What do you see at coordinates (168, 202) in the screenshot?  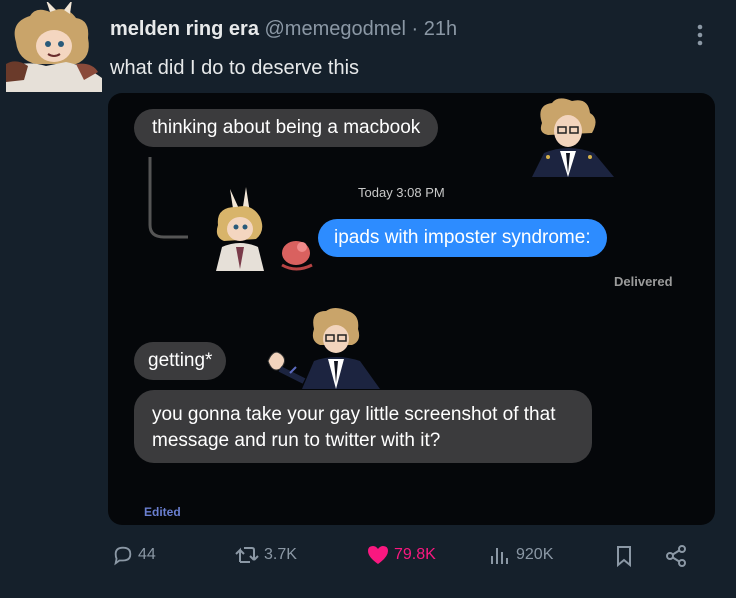 I see `reply-thread-line` at bounding box center [168, 202].